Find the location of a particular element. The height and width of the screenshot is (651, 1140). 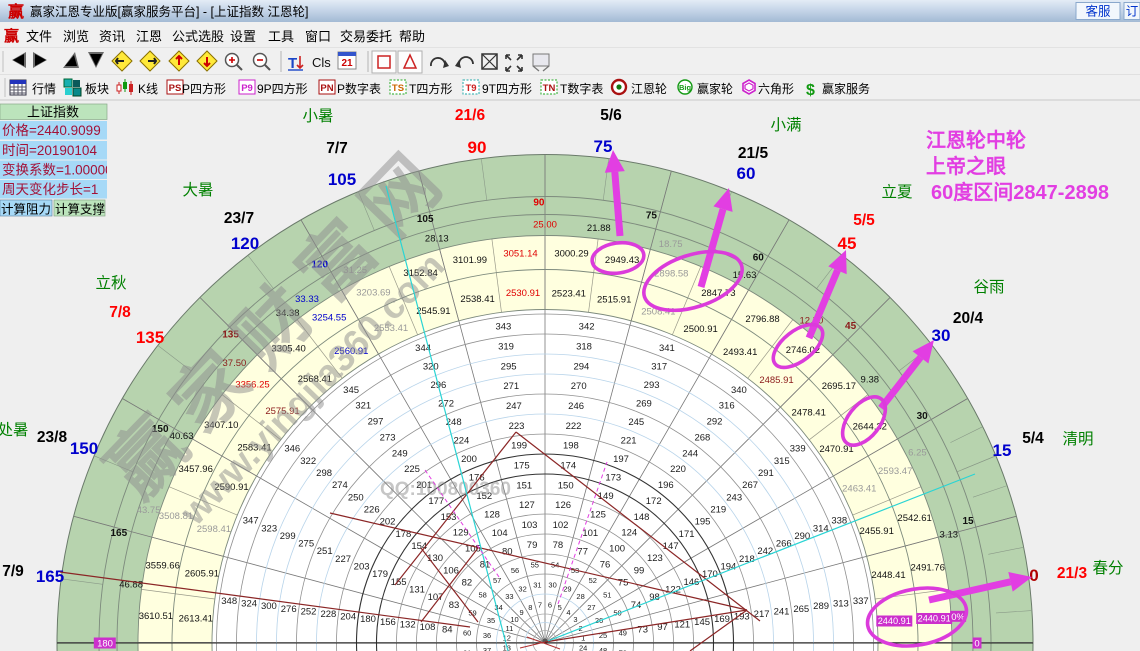

svg-text: PS is located at coordinates (175, 88).